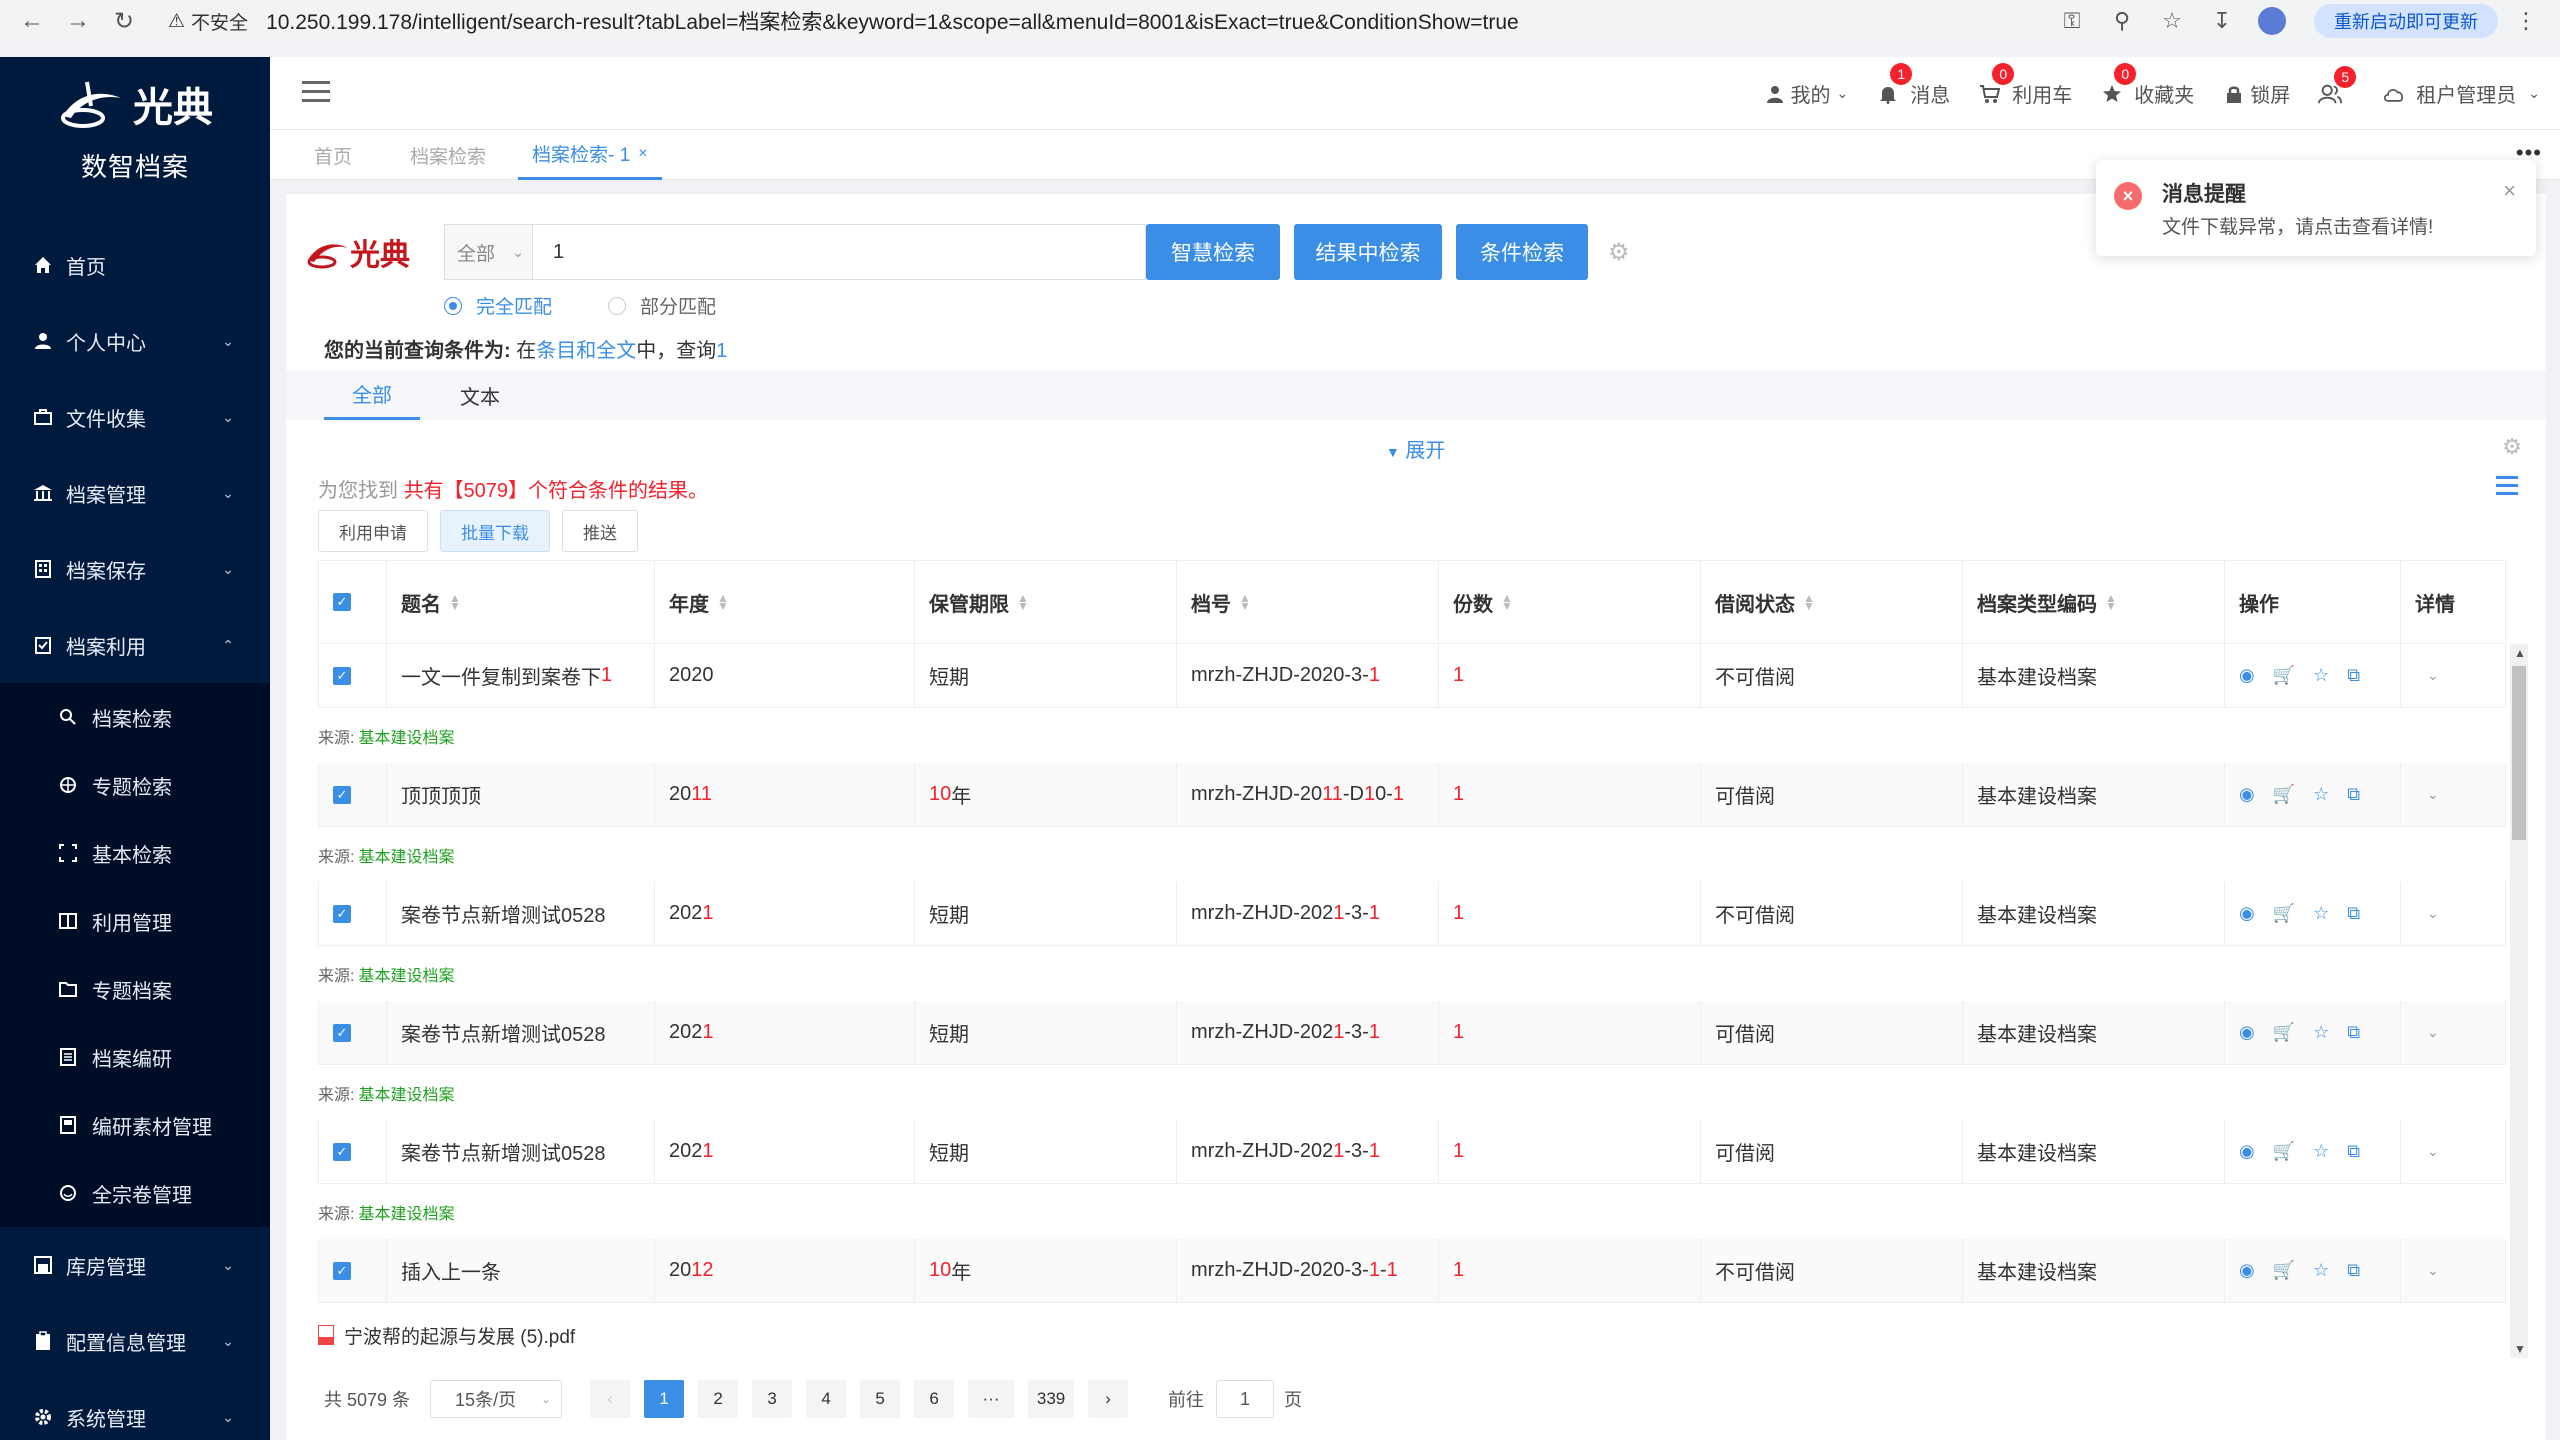 The height and width of the screenshot is (1440, 2560). I want to click on col-borrow-status: 借阅状态 ▲ ▼, so click(1832, 602).